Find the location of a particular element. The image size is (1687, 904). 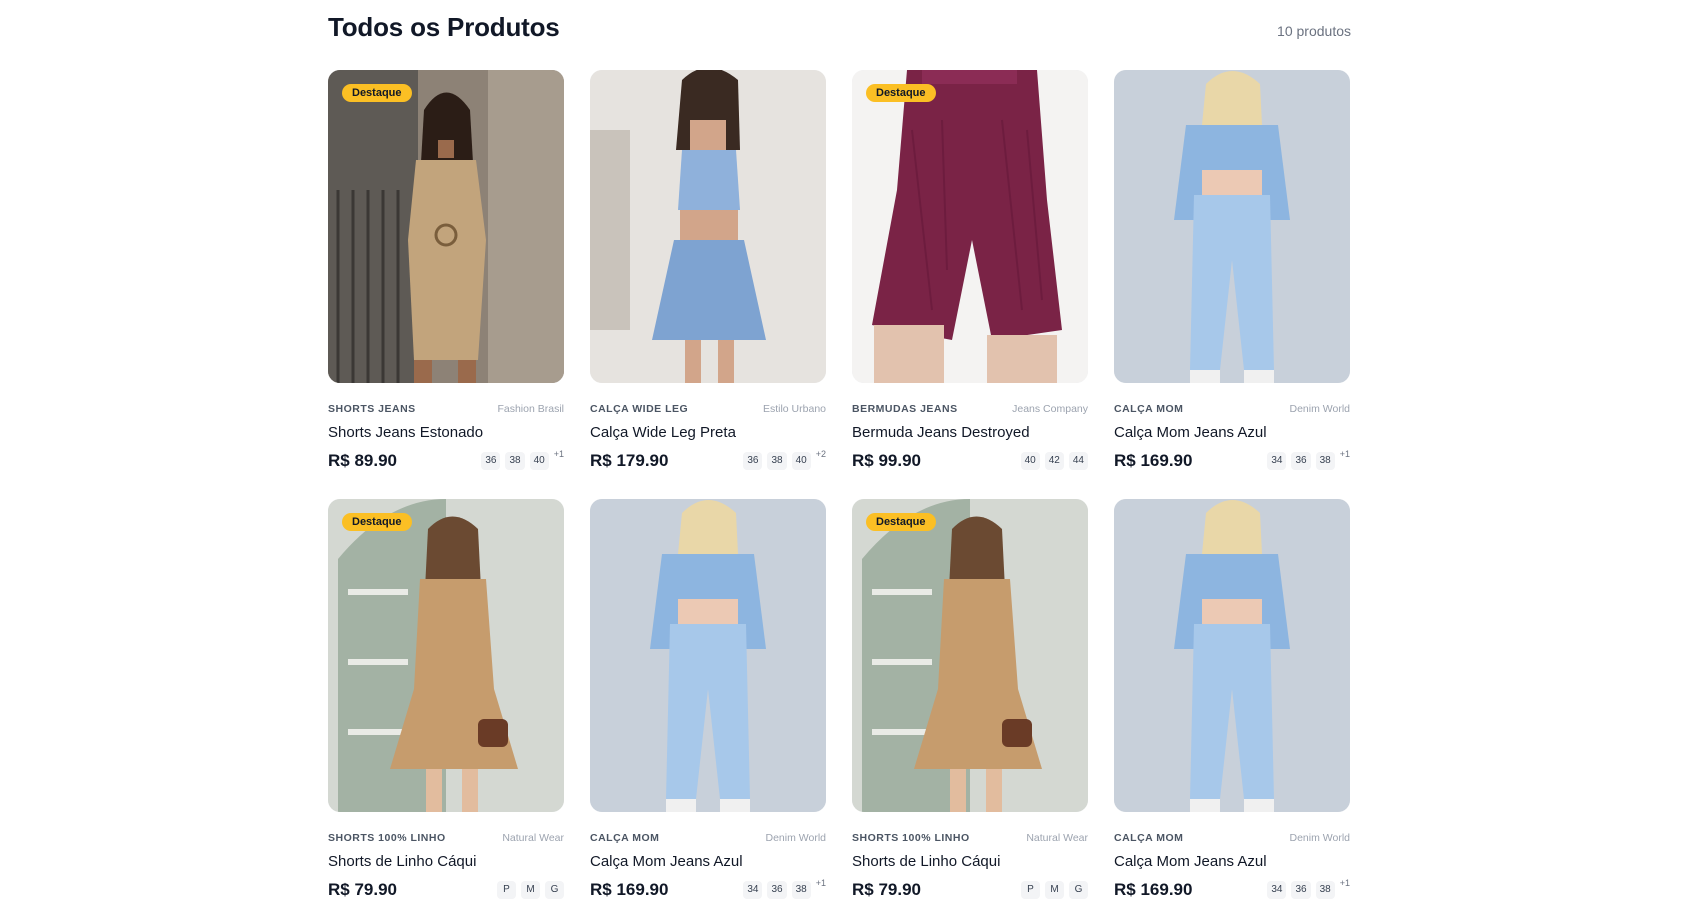

size-chip: 44 is located at coordinates (1078, 461).